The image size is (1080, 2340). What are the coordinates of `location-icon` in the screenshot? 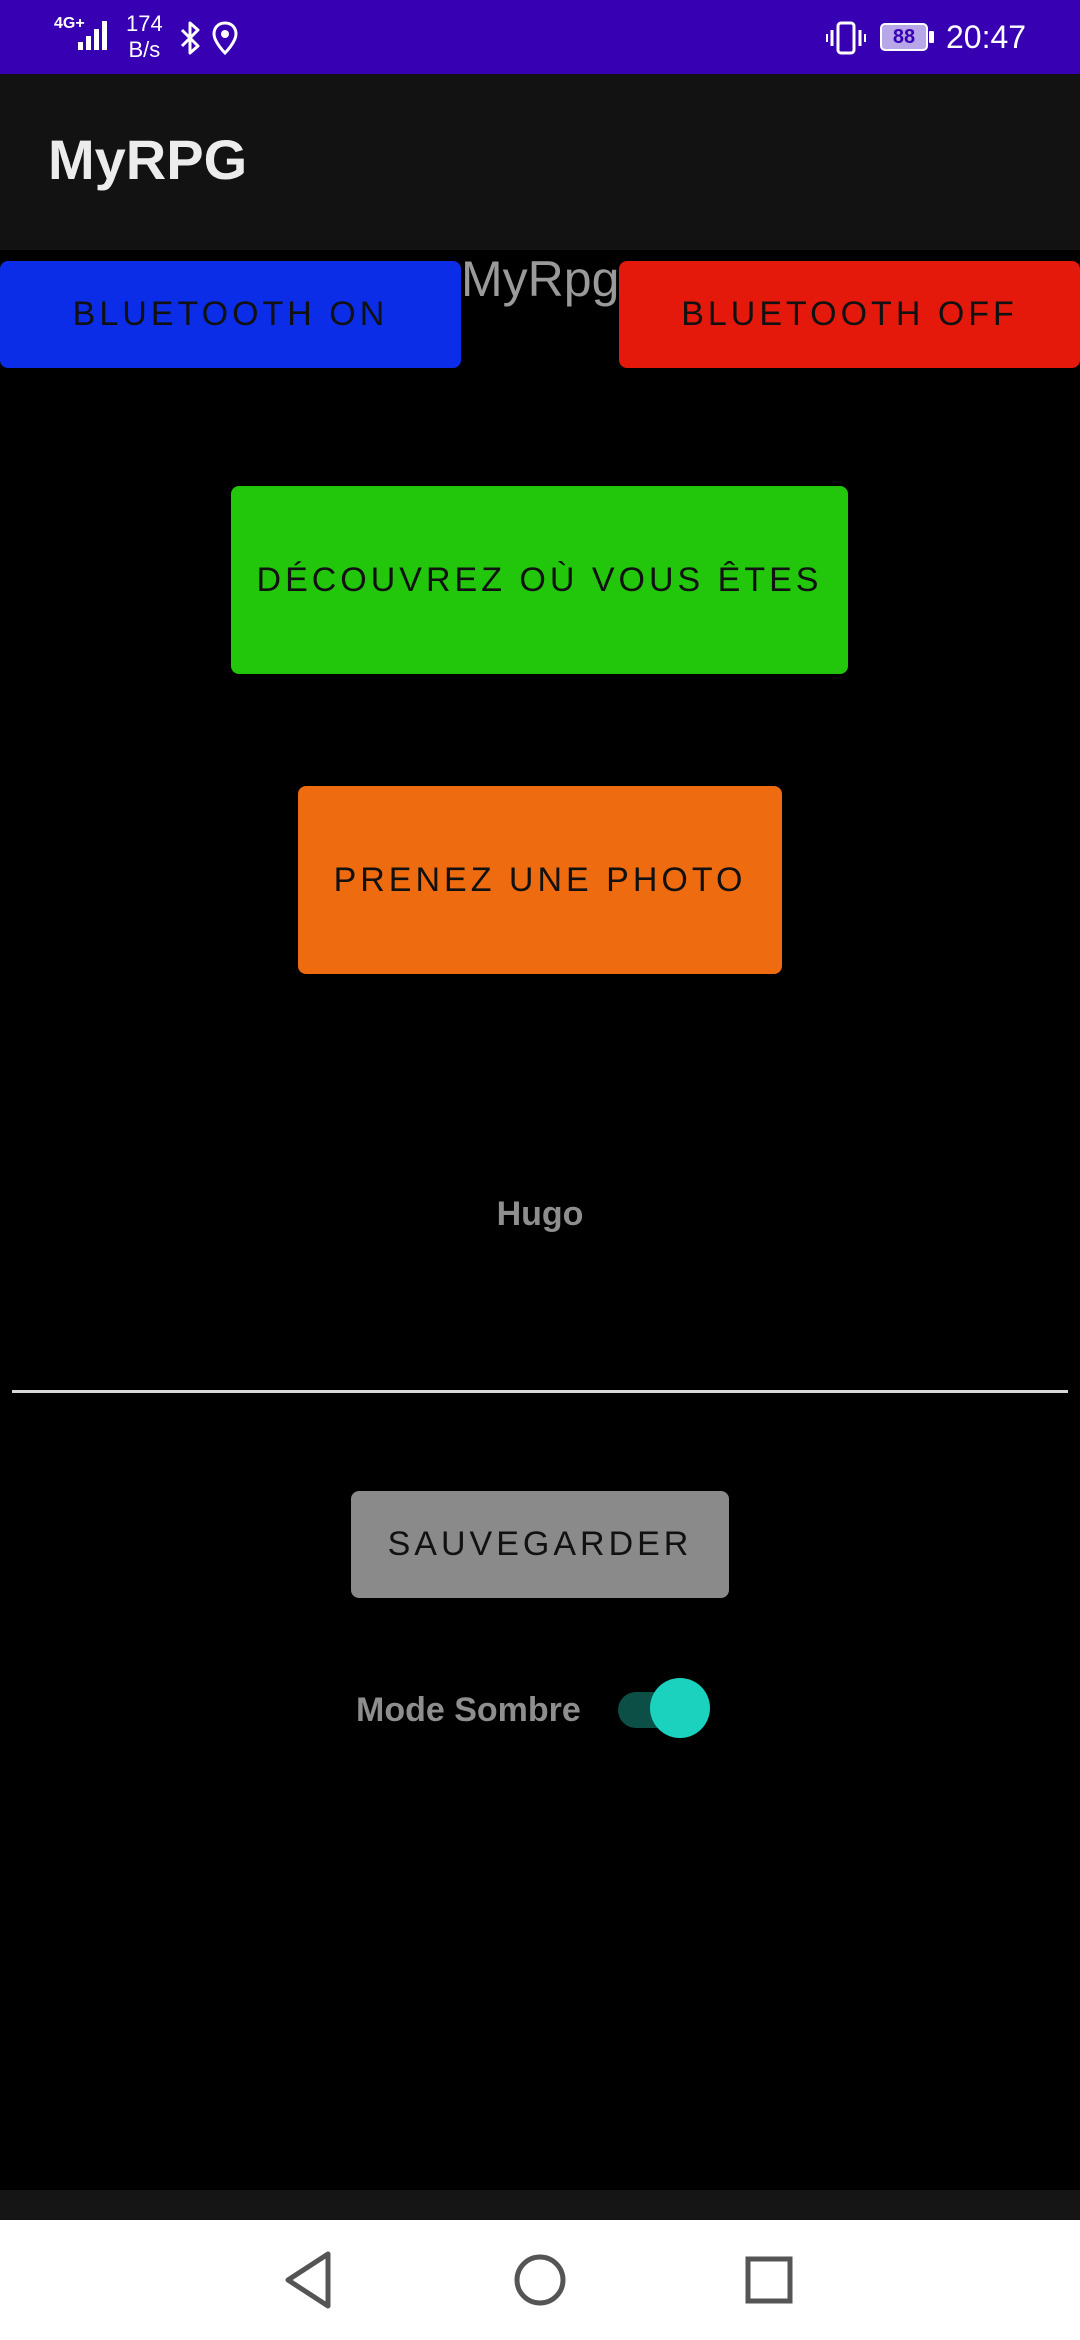 It's located at (225, 38).